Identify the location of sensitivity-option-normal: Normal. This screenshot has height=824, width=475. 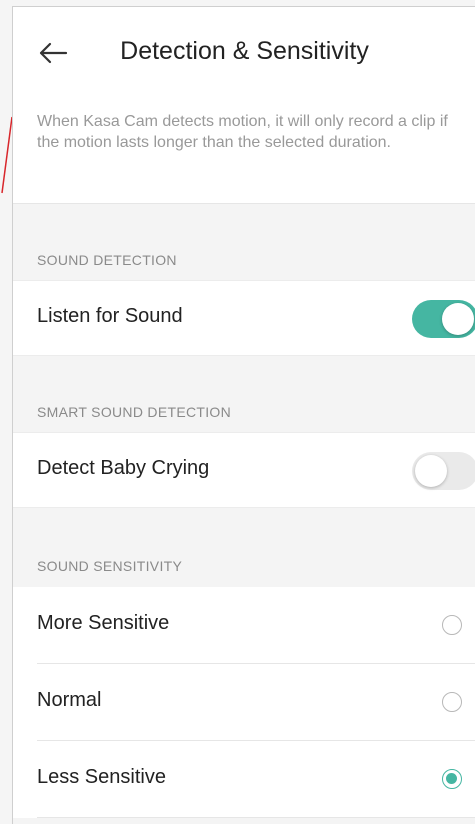
(244, 702).